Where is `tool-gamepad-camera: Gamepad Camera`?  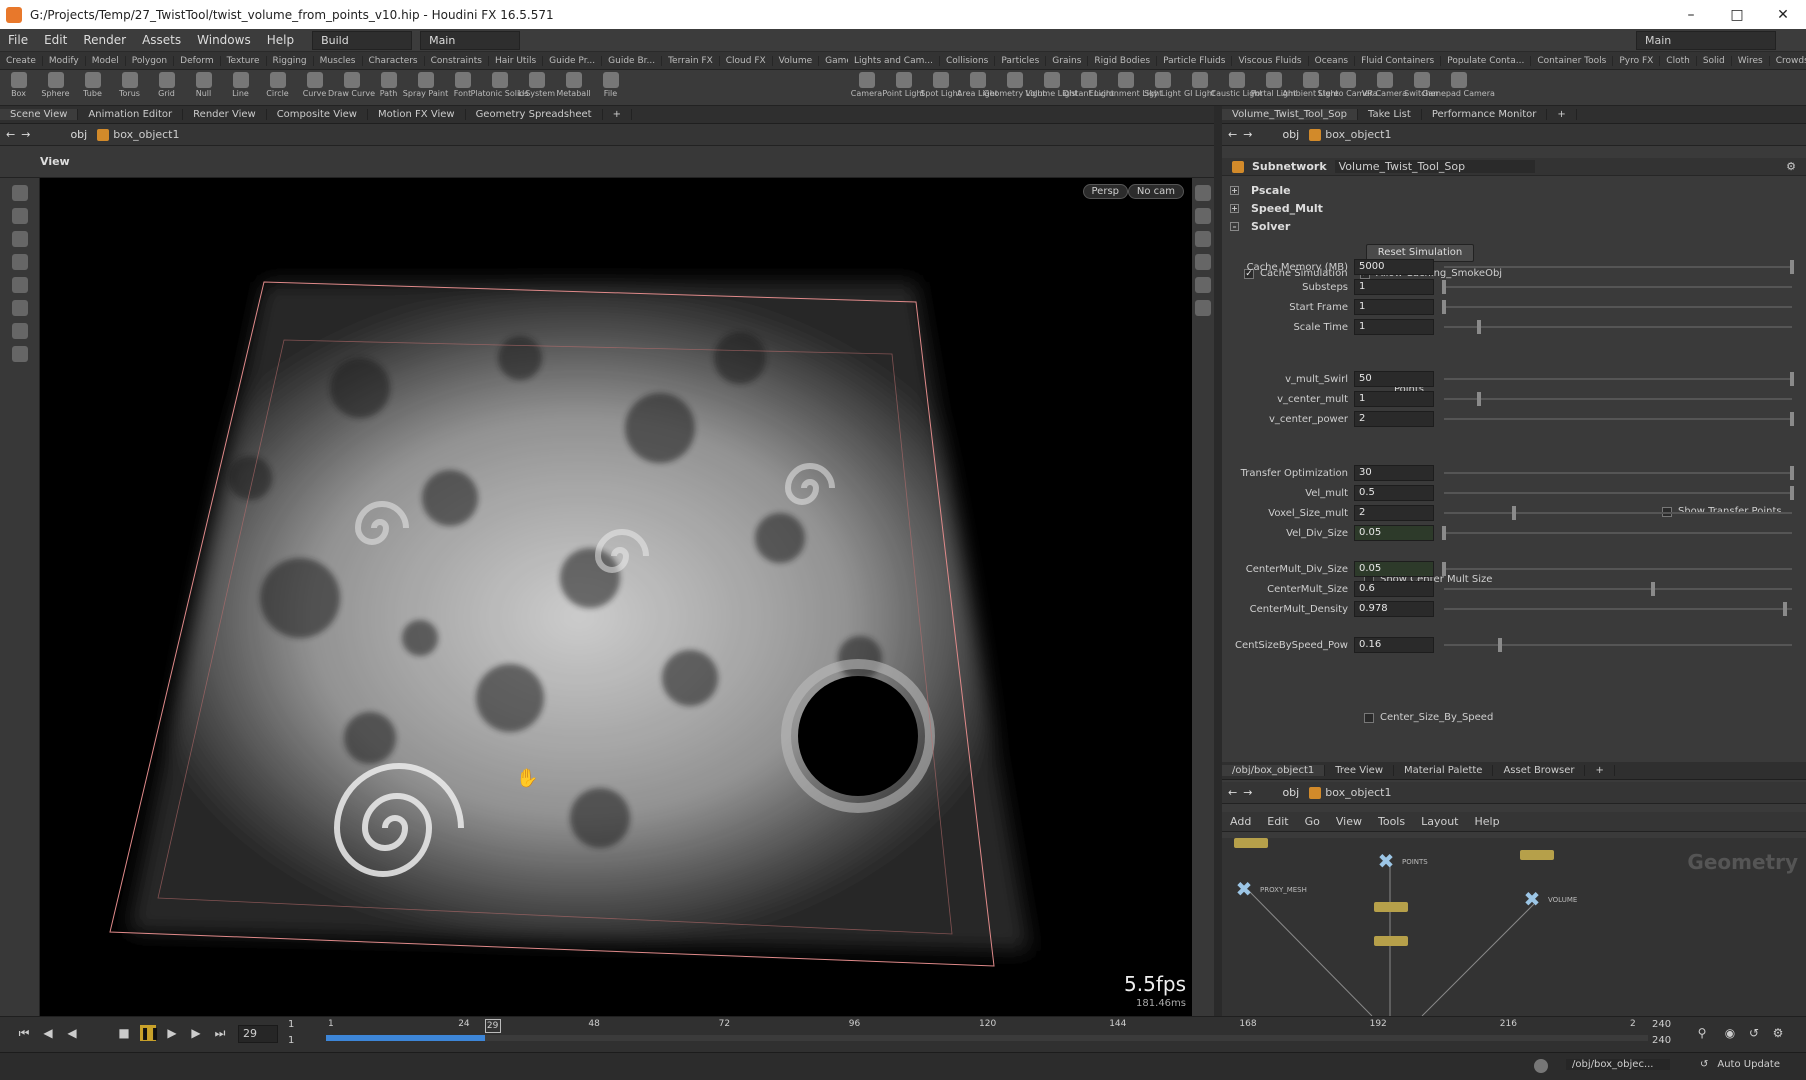 tool-gamepad-camera: Gamepad Camera is located at coordinates (1458, 84).